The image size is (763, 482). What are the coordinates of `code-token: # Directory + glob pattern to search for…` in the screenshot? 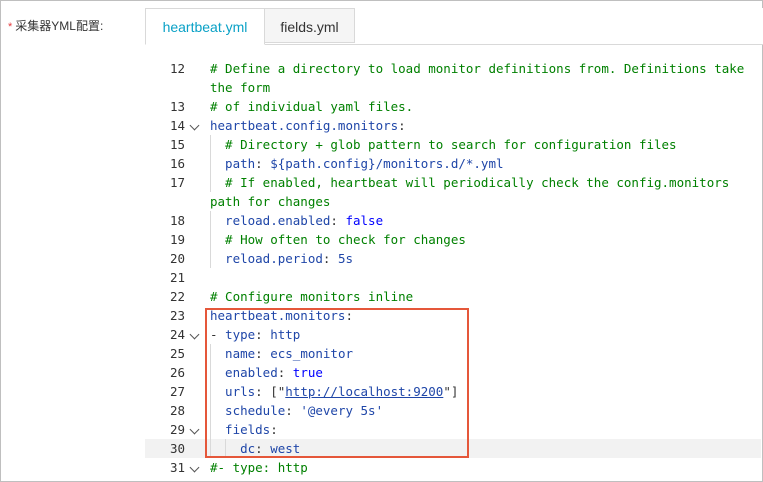 It's located at (451, 144).